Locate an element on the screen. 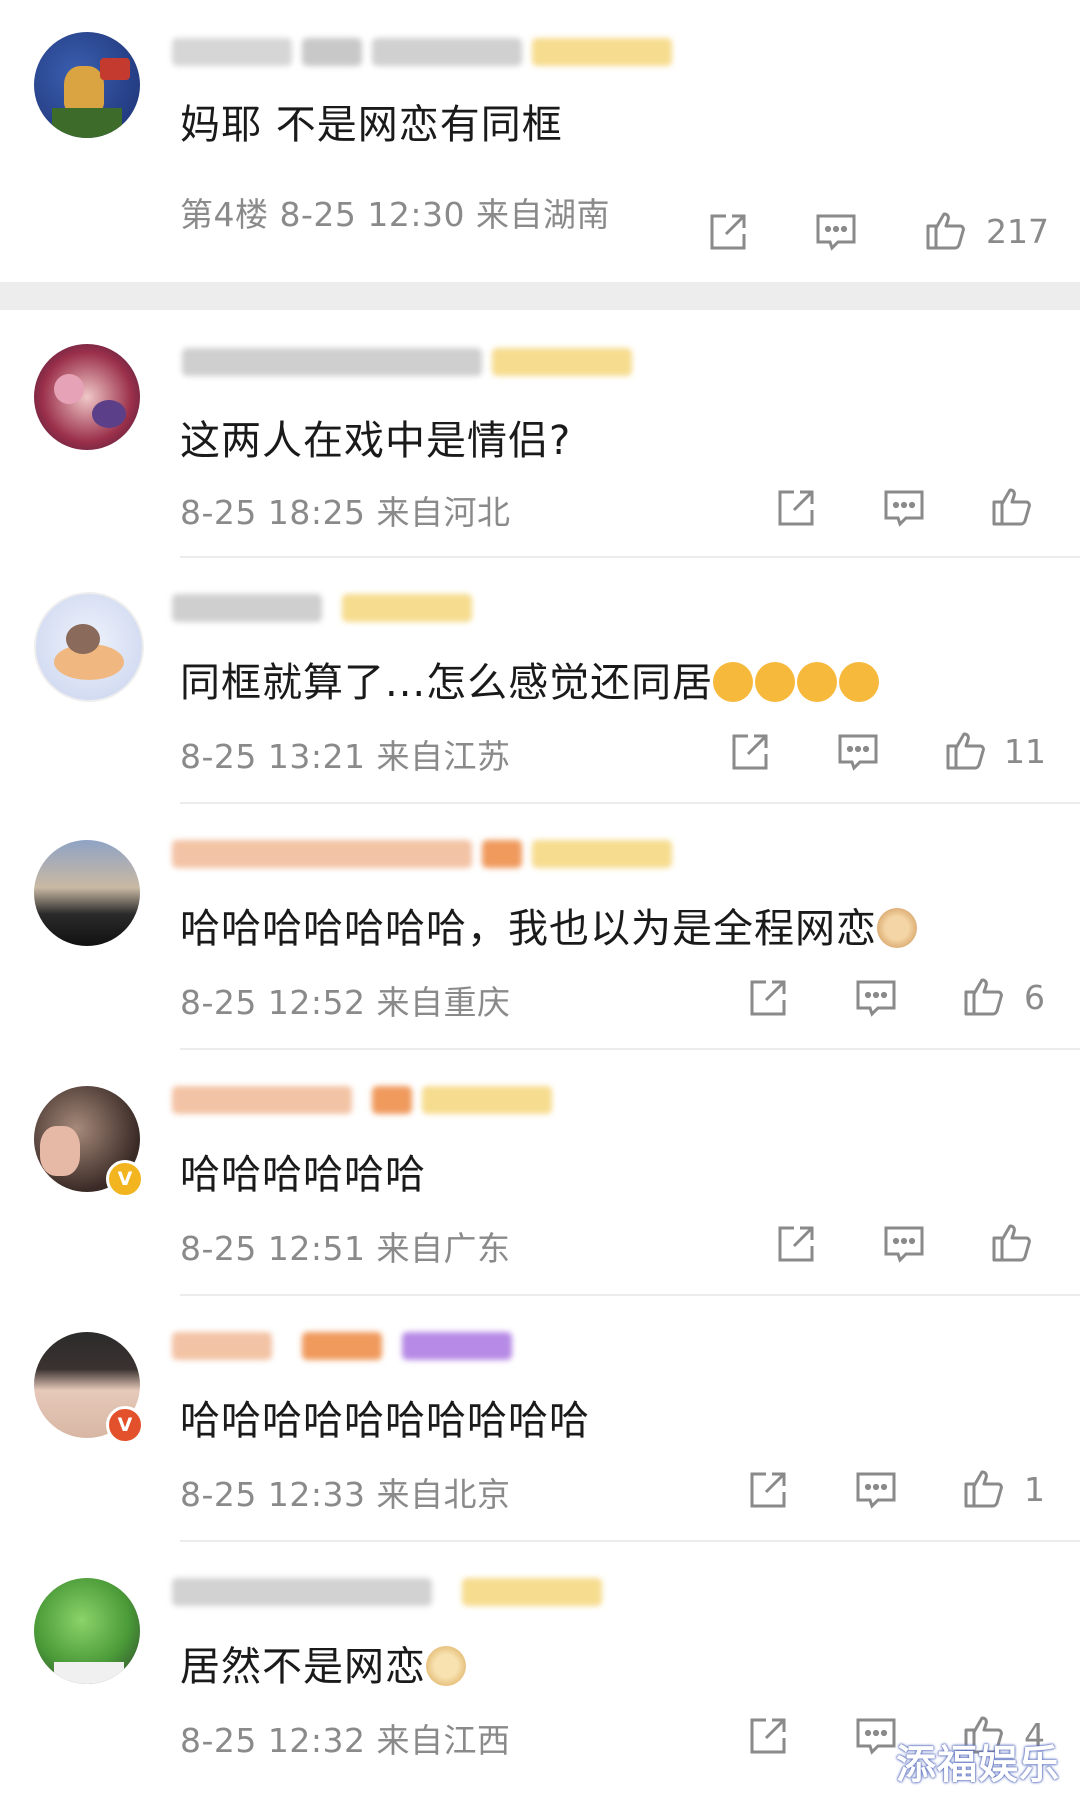 Image resolution: width=1080 pixels, height=1800 pixels. like-count: 11 is located at coordinates (1025, 751).